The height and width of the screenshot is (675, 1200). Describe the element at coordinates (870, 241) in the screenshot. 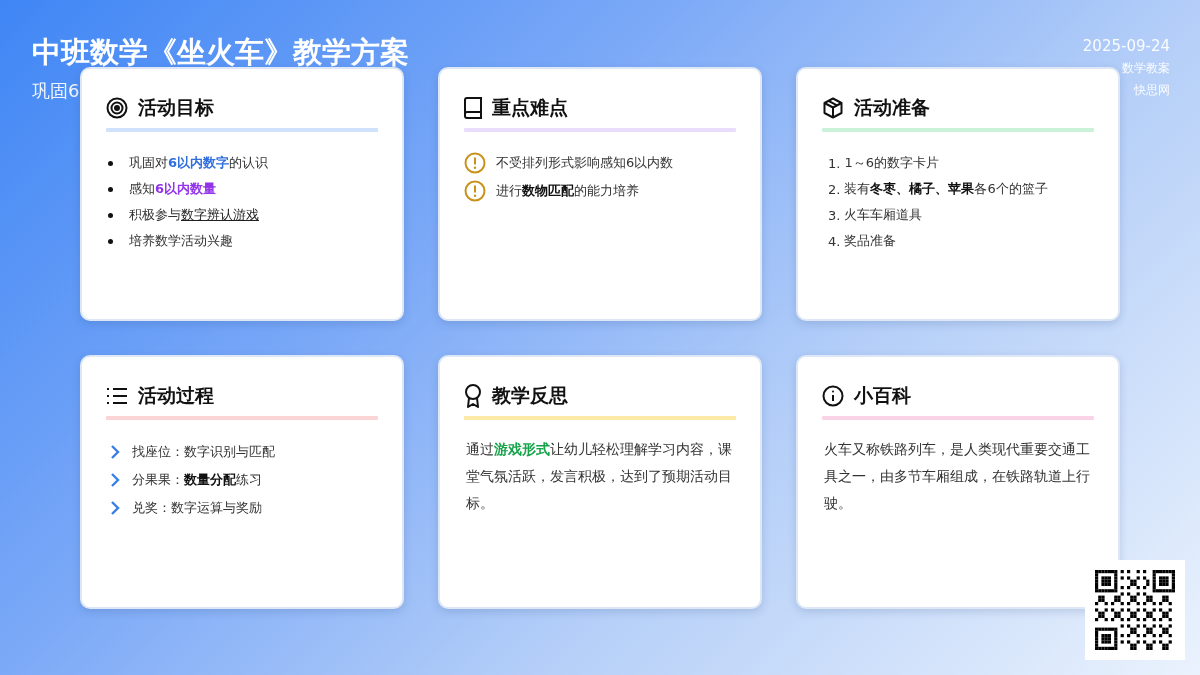

I see `item-text: 奖品准备` at that location.